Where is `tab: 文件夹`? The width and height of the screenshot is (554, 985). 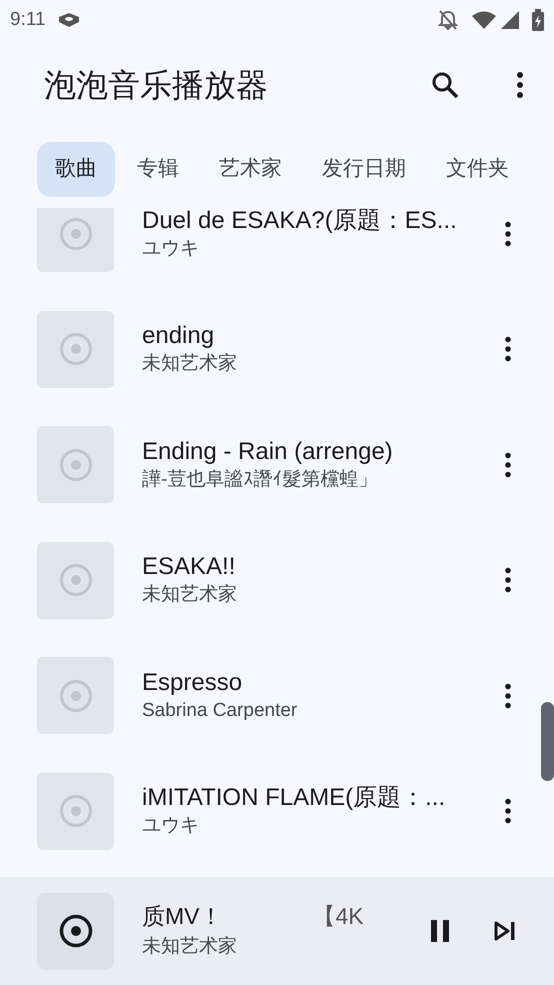 tab: 文件夹 is located at coordinates (477, 169).